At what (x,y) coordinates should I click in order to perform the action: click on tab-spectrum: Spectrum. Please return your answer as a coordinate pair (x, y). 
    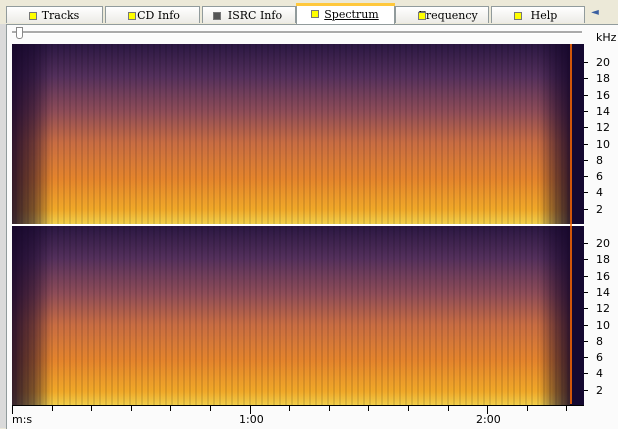
    Looking at the image, I should click on (345, 13).